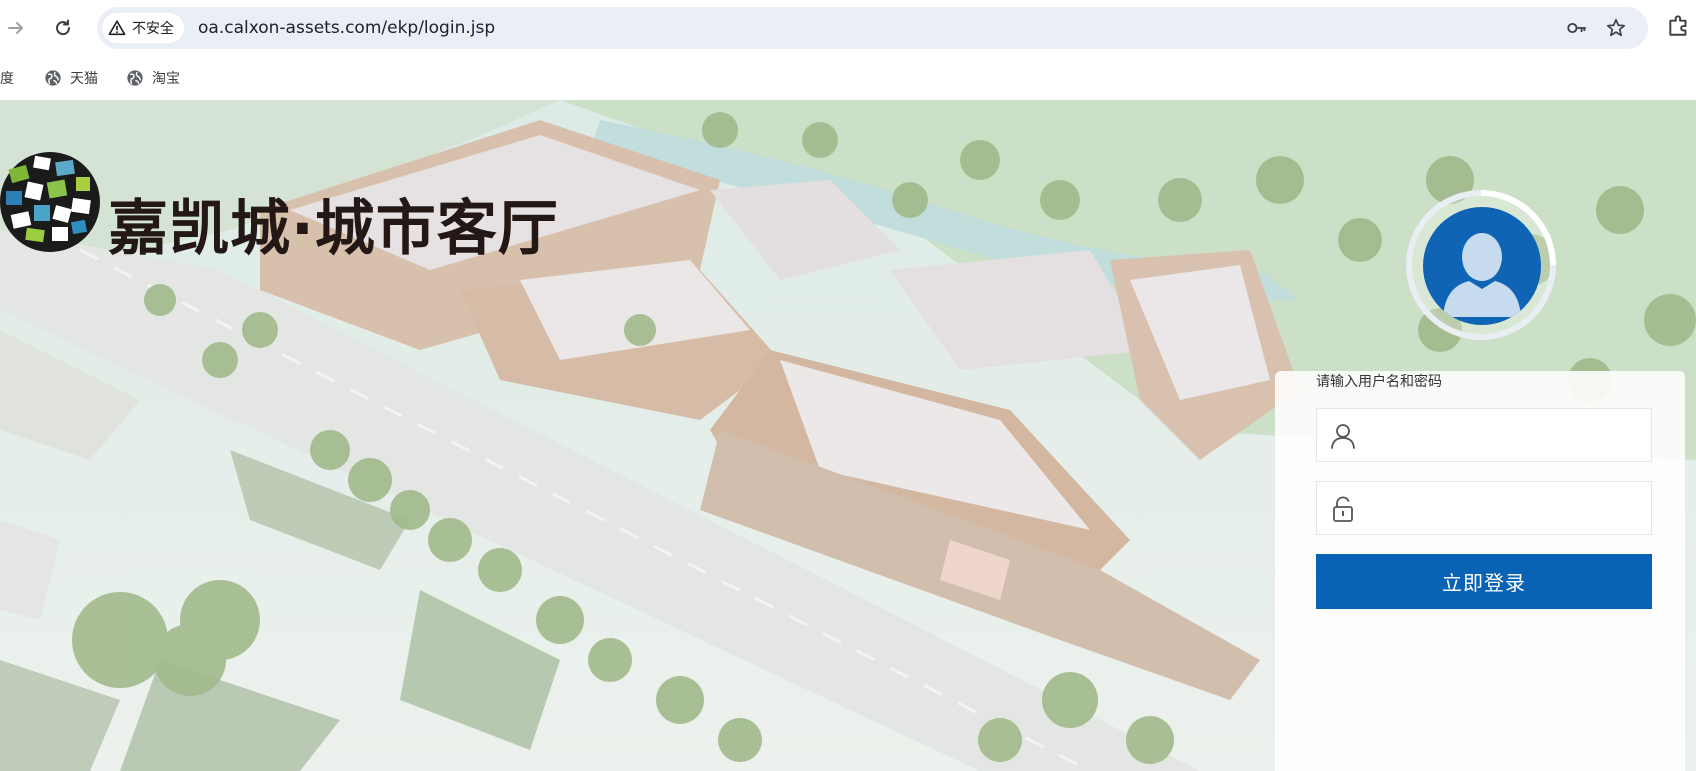 This screenshot has height=771, width=1696. I want to click on url-text: oa.calxon-assets.com/ekp/login.jsp, so click(346, 28).